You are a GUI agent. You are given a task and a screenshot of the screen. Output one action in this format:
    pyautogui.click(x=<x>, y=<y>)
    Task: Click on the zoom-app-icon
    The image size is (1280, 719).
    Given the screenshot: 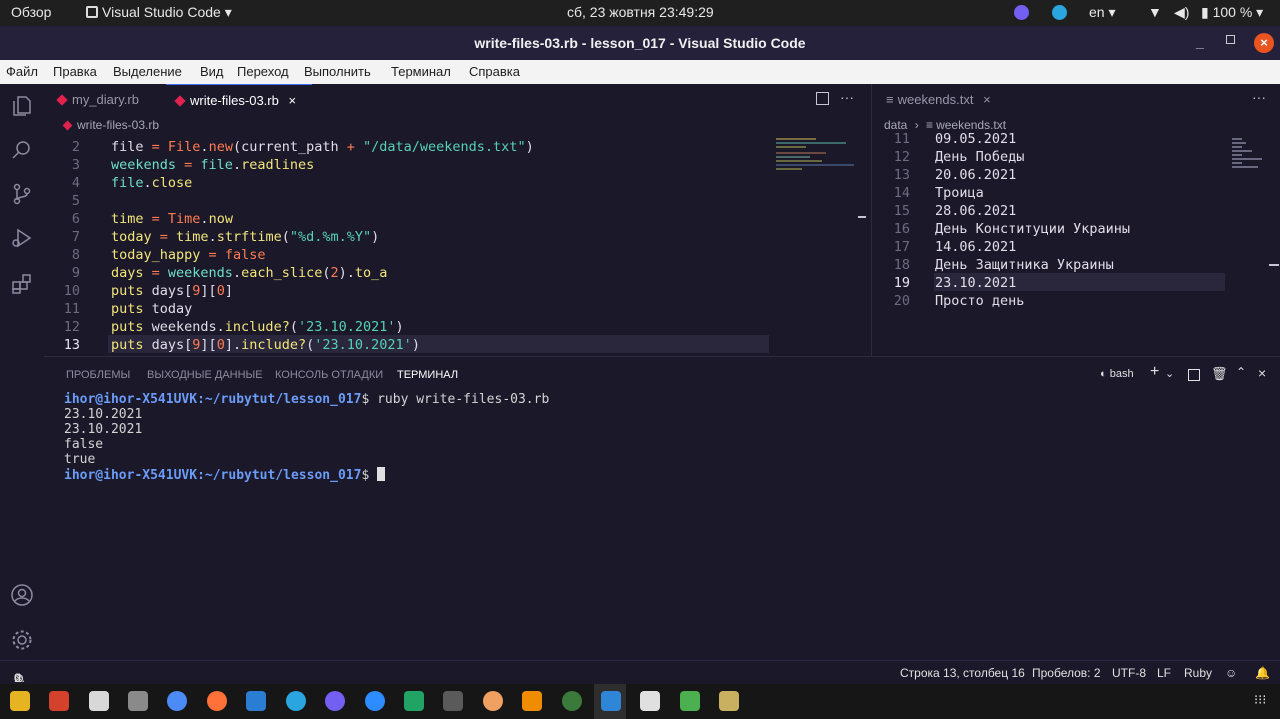 What is the action you would take?
    pyautogui.click(x=375, y=701)
    